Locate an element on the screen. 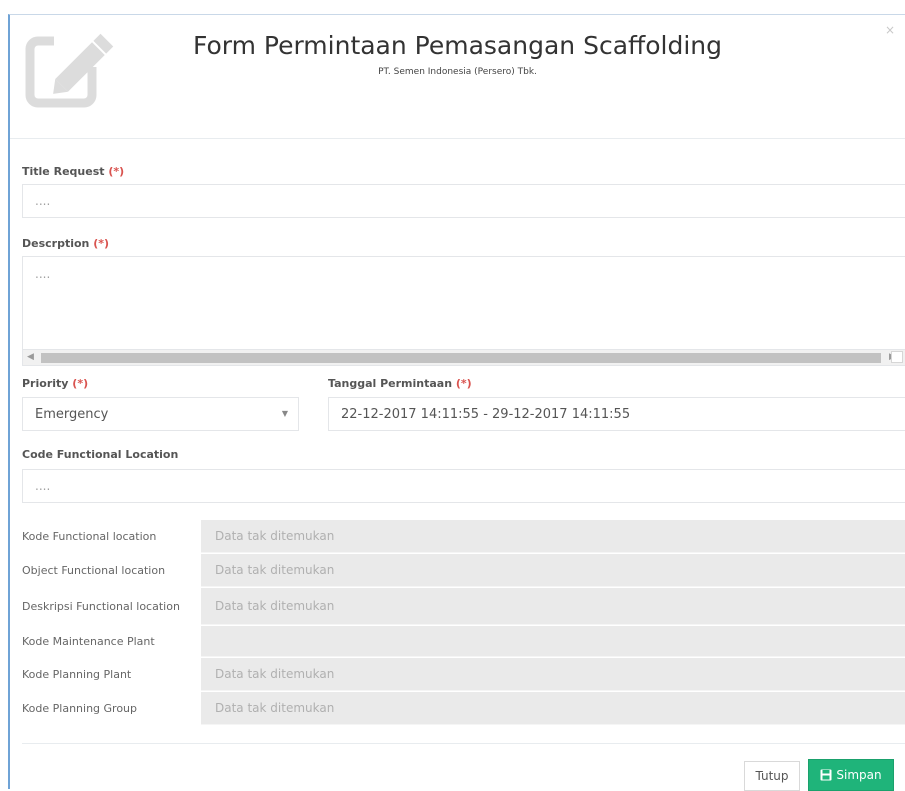  scrollbar-thumb is located at coordinates (461, 358).